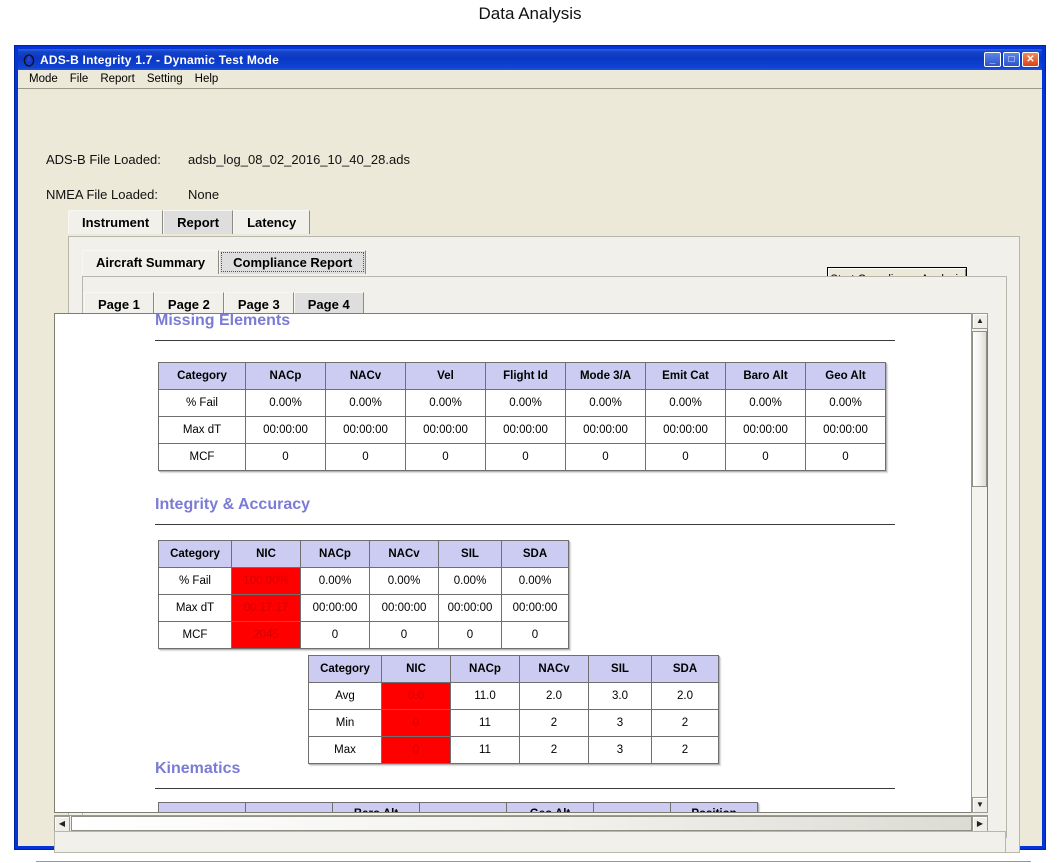  What do you see at coordinates (102, 194) in the screenshot?
I see `nmea-file-label: NMEA File Loaded:` at bounding box center [102, 194].